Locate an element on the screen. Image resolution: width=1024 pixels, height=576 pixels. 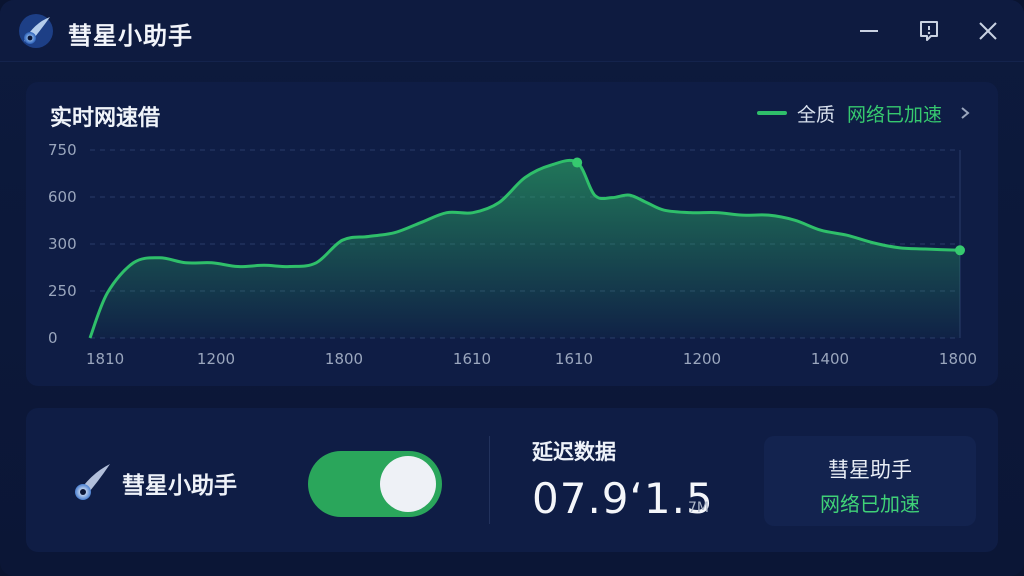
y-tick-label: 600 is located at coordinates (62, 197).